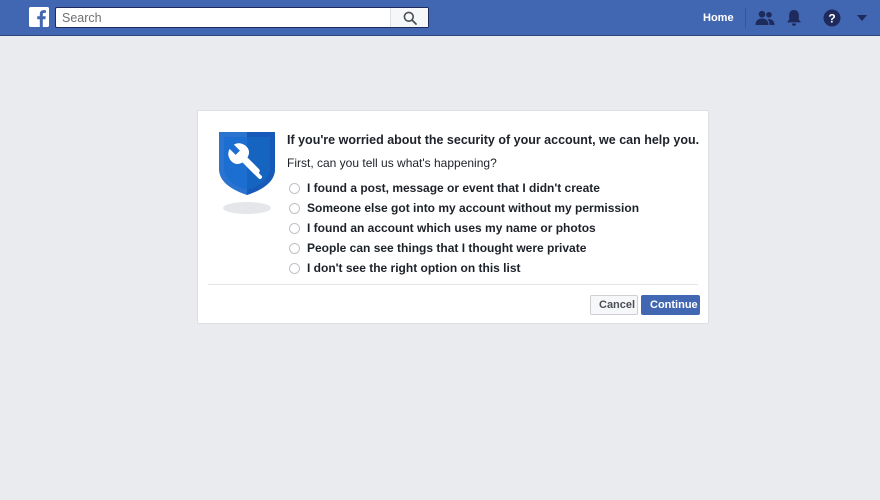 The height and width of the screenshot is (500, 880). I want to click on continue-button: Continue, so click(670, 305).